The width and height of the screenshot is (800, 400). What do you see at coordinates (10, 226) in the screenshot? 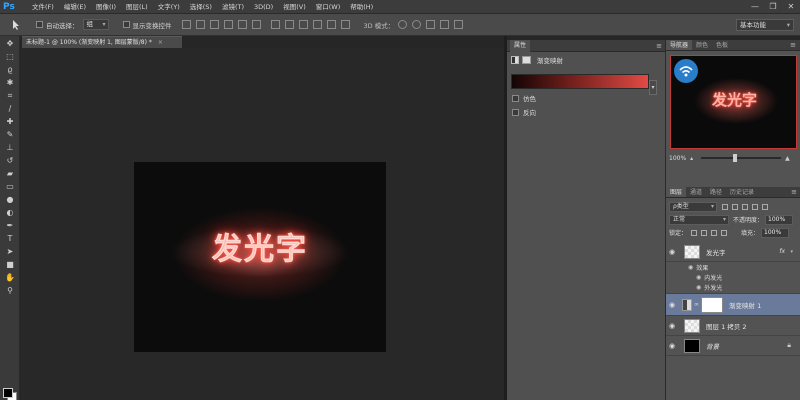
I see `pen-tool-icon: ✒` at bounding box center [10, 226].